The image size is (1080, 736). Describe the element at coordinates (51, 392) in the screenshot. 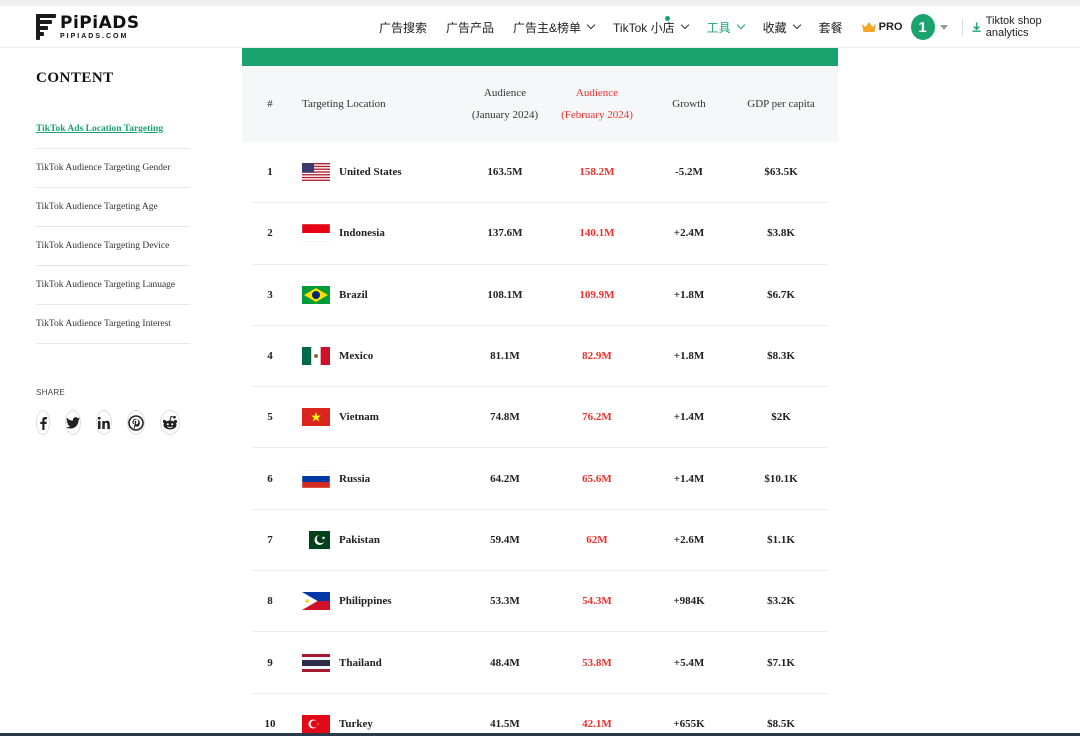

I see `share-label: SHARE` at that location.